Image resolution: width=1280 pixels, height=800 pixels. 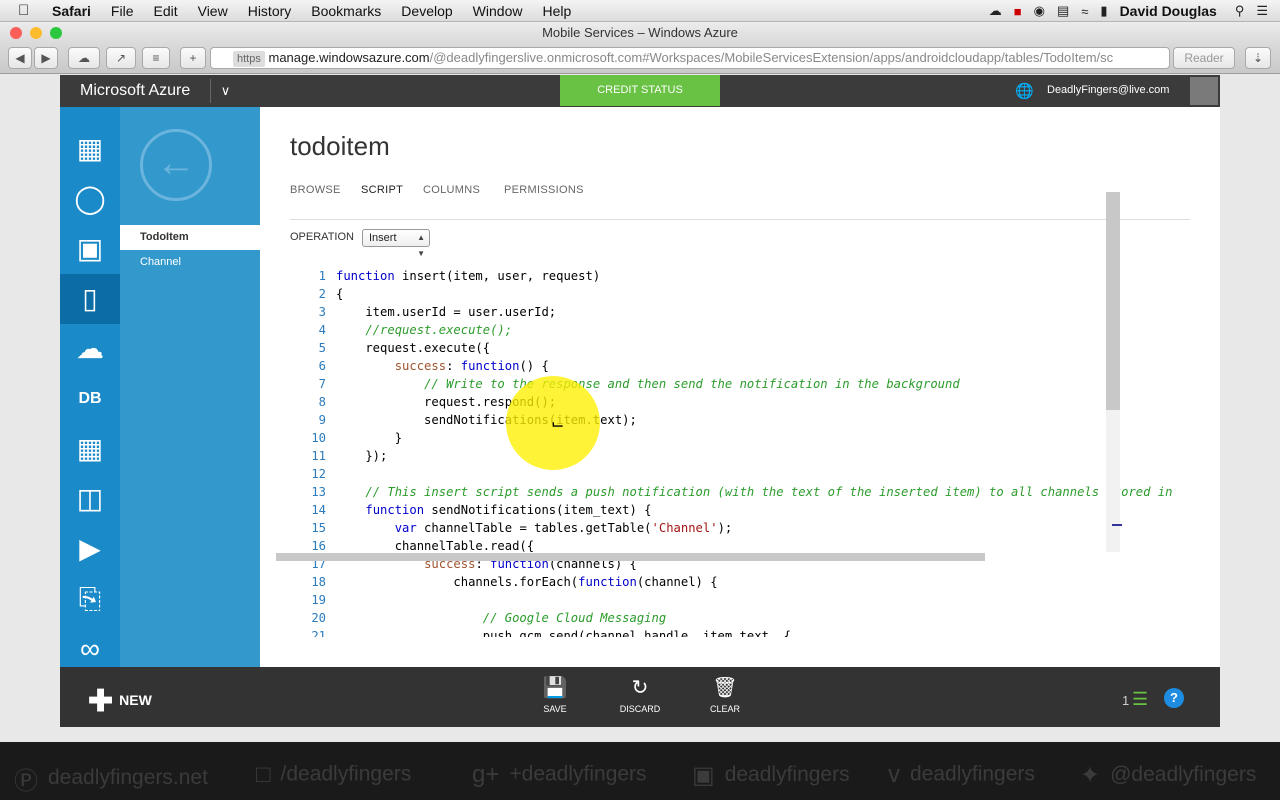 I want to click on code-line: 19, so click(x=740, y=600).